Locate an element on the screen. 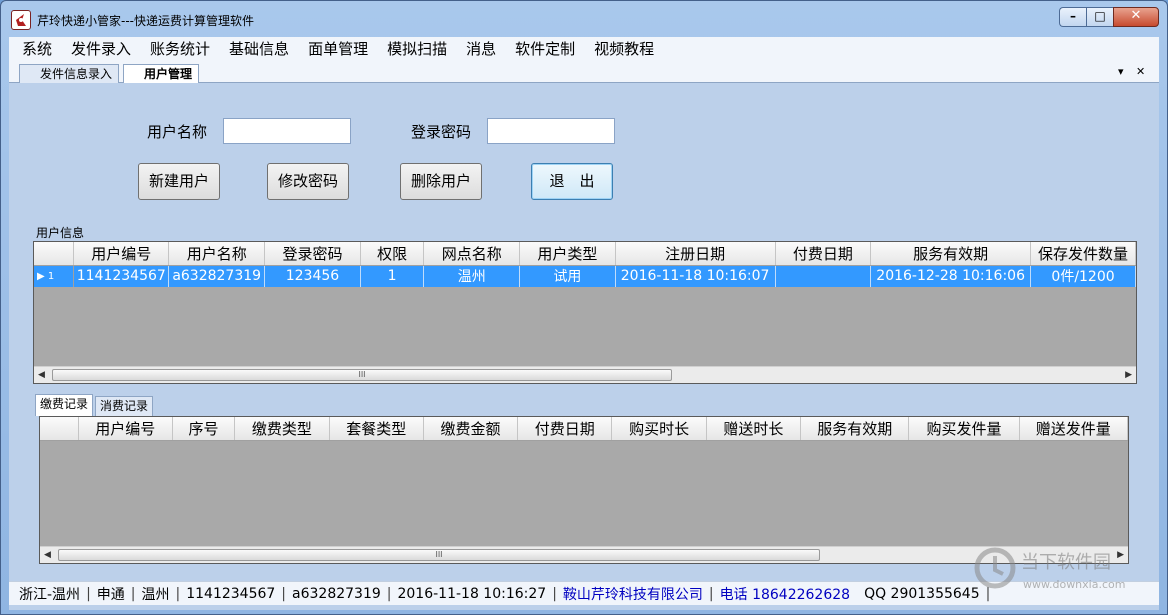  cell-user-name: a632827319 is located at coordinates (217, 276).